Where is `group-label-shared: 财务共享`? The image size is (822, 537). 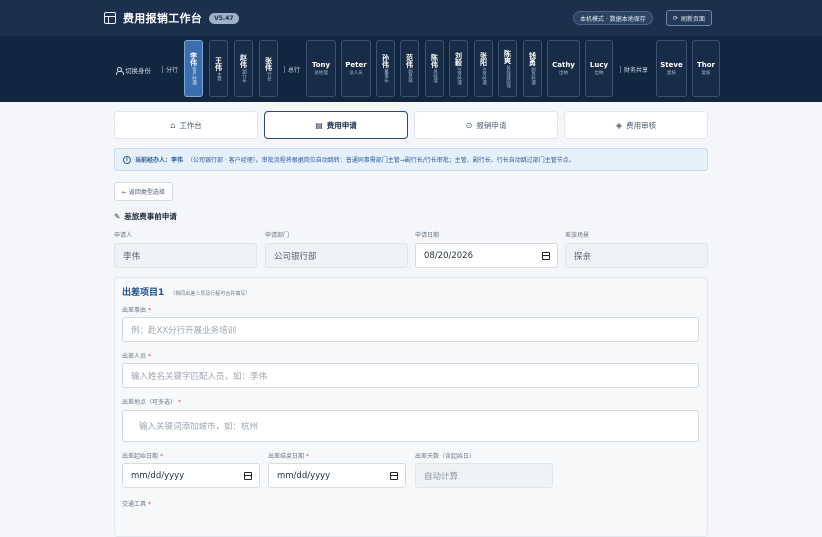 group-label-shared: 财务共享 is located at coordinates (634, 69).